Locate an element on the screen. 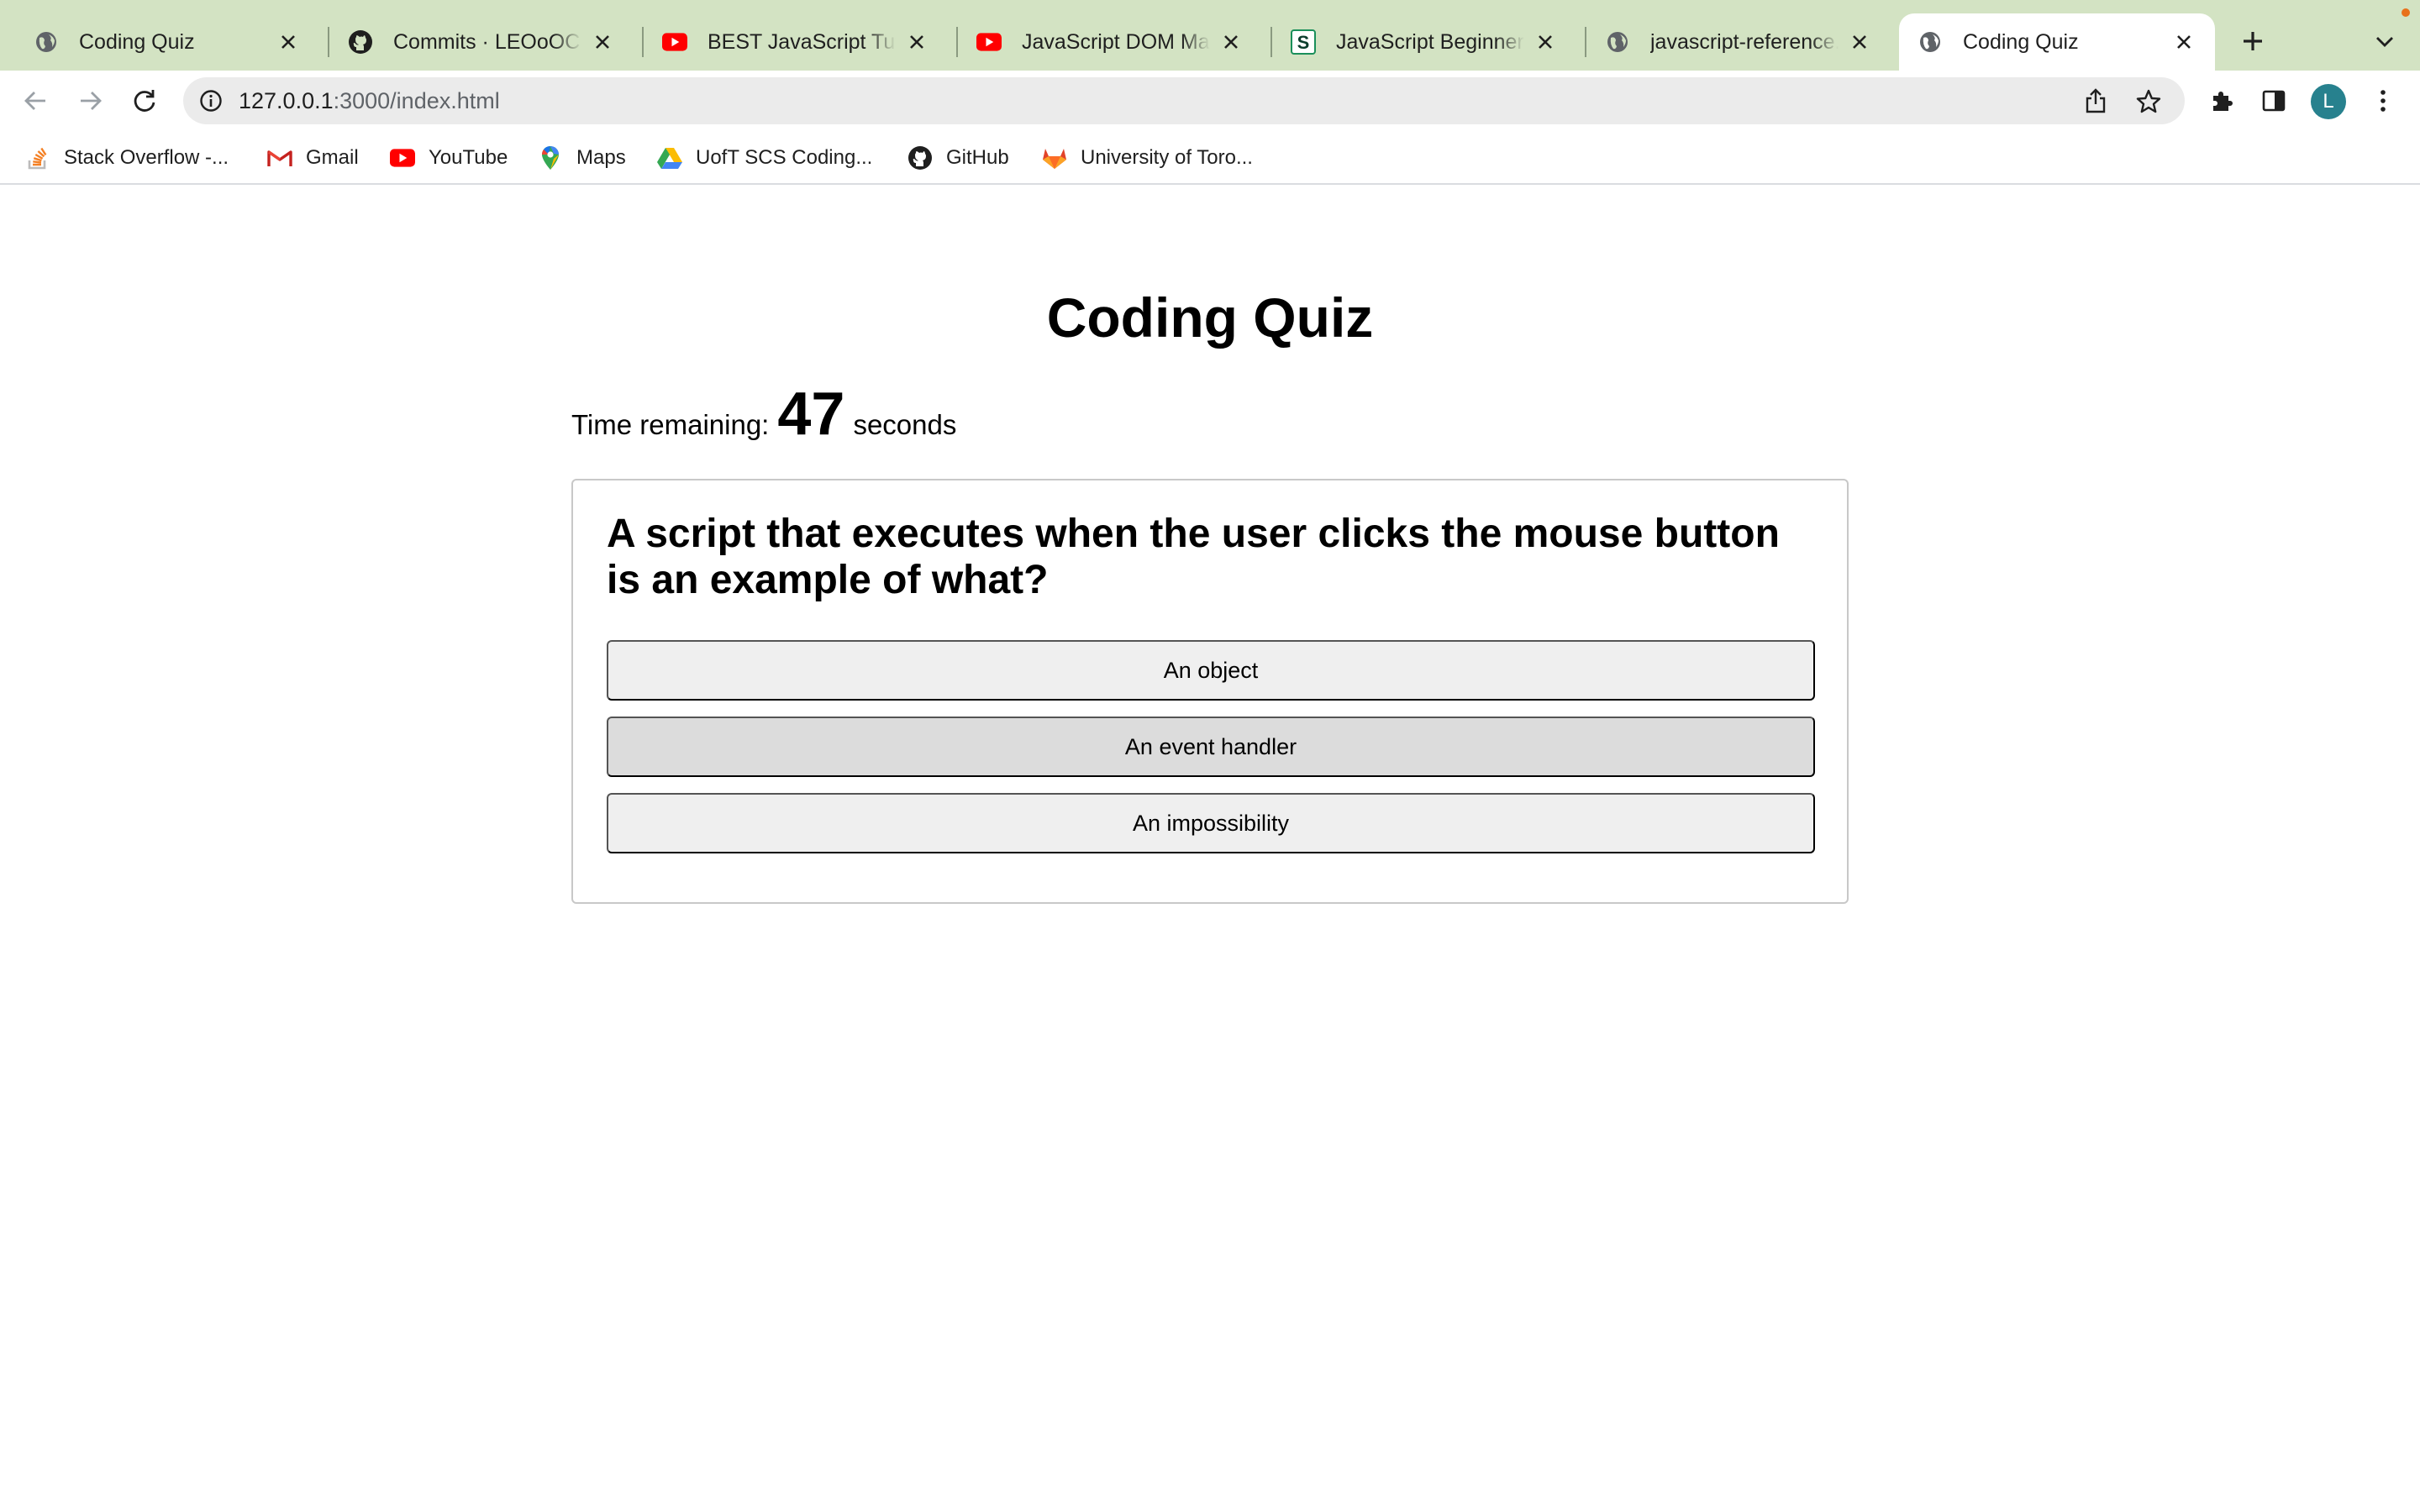 The width and height of the screenshot is (2420, 1512). extensions-button is located at coordinates (2221, 100).